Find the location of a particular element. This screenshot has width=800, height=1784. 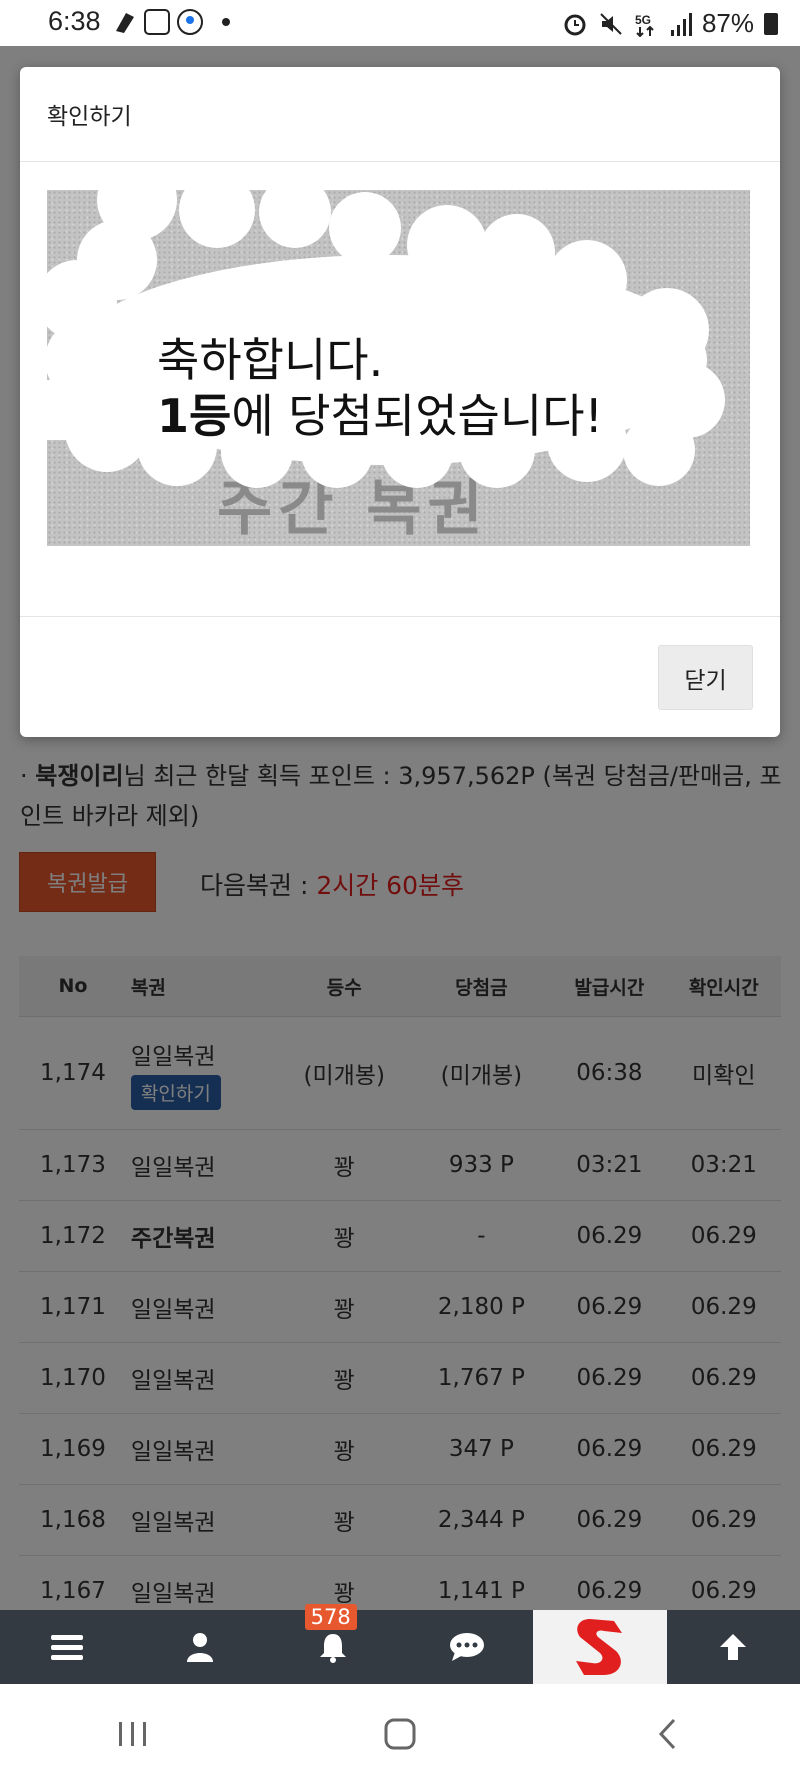

nav-home-logo is located at coordinates (600, 1647).